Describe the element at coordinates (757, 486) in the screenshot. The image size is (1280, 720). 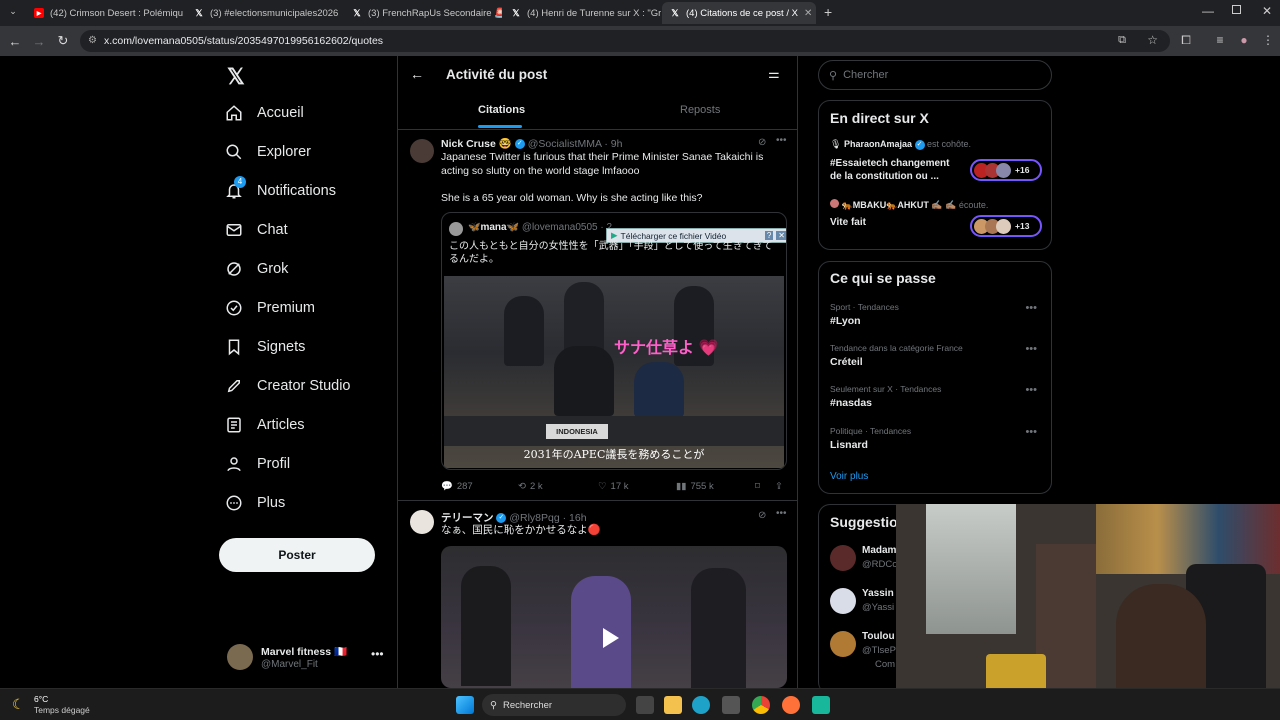
I see `bookmark-button: ⌑` at that location.